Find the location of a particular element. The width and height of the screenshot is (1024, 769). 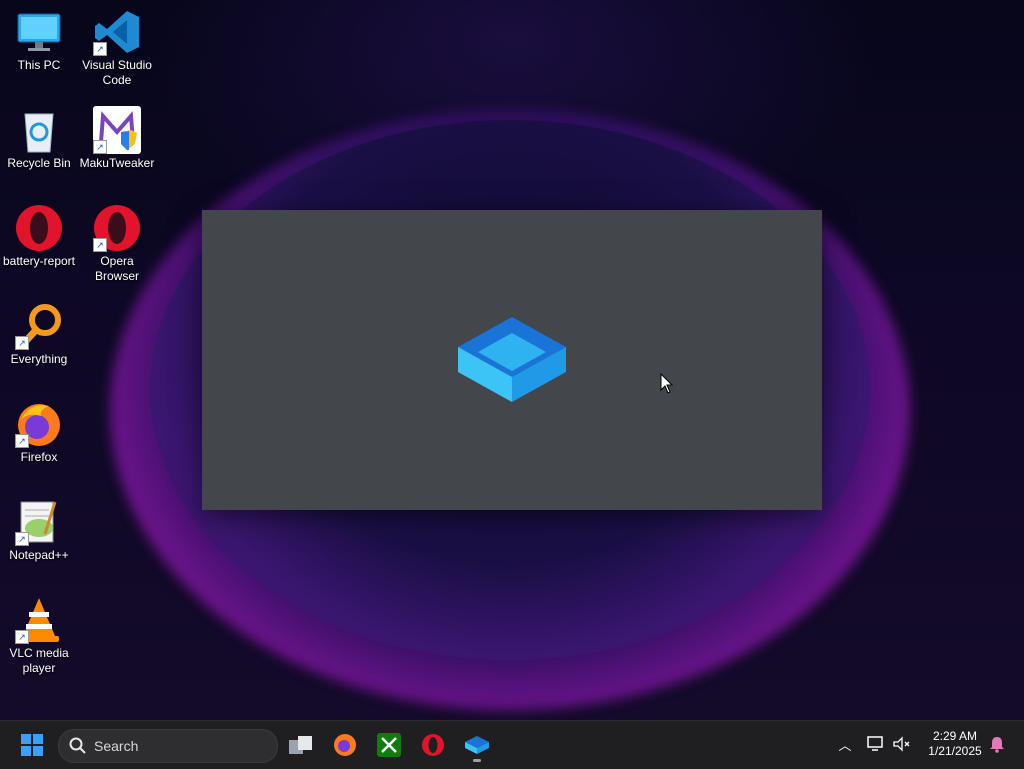

taskbar-firefox-button is located at coordinates (345, 745).